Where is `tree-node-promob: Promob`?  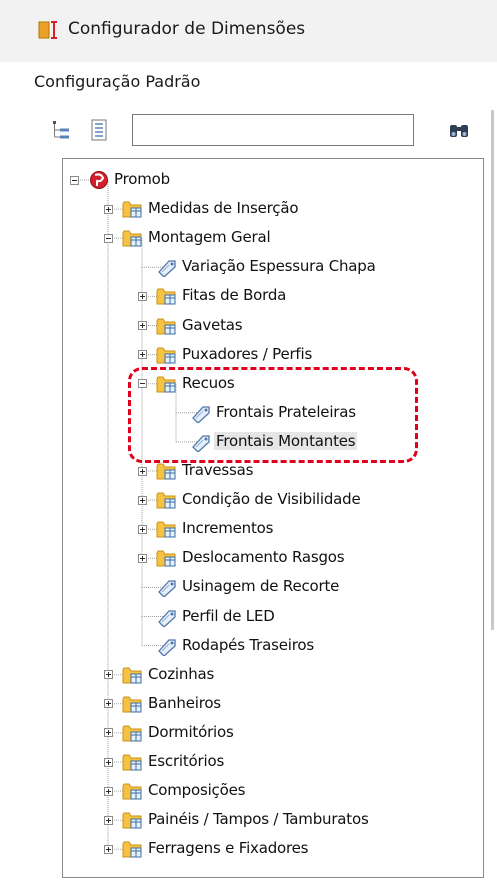 tree-node-promob: Promob is located at coordinates (142, 179).